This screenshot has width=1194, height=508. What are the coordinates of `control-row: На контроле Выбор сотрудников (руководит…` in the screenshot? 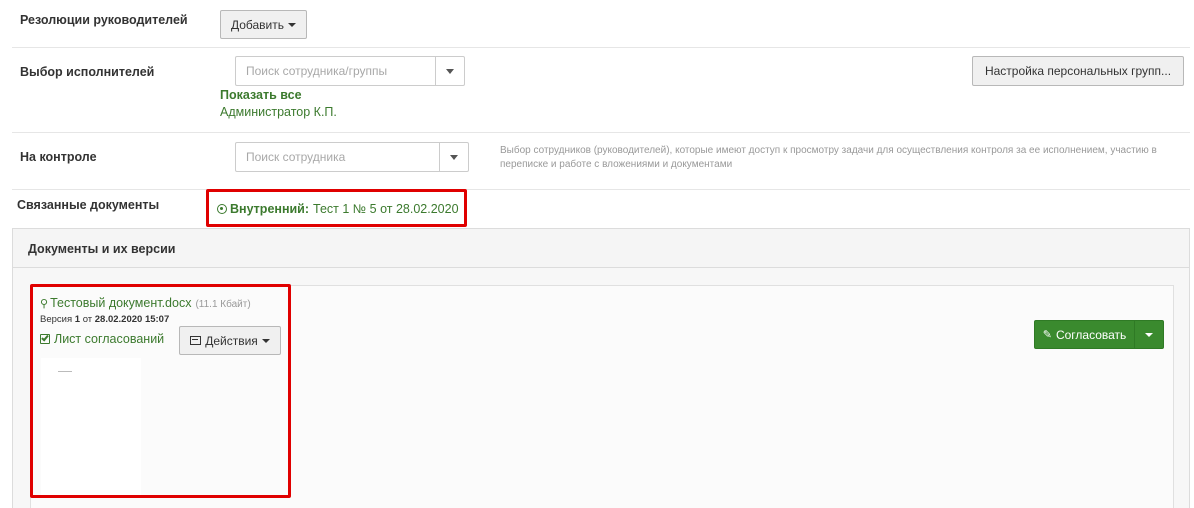 It's located at (601, 161).